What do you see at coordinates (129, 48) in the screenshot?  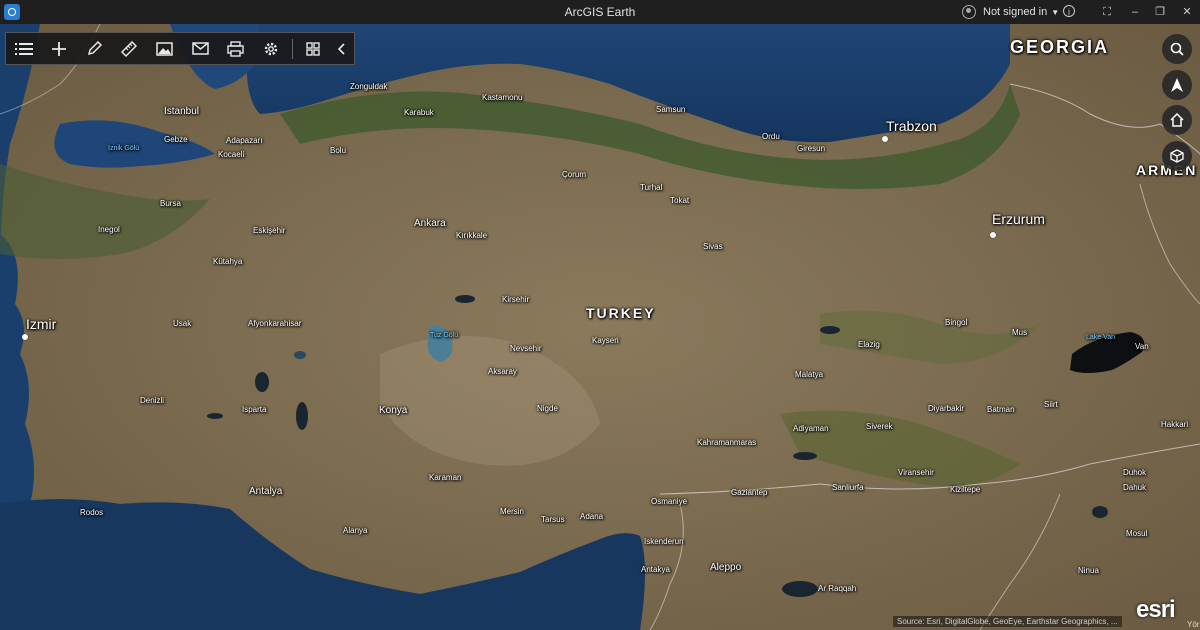 I see `measure-button` at bounding box center [129, 48].